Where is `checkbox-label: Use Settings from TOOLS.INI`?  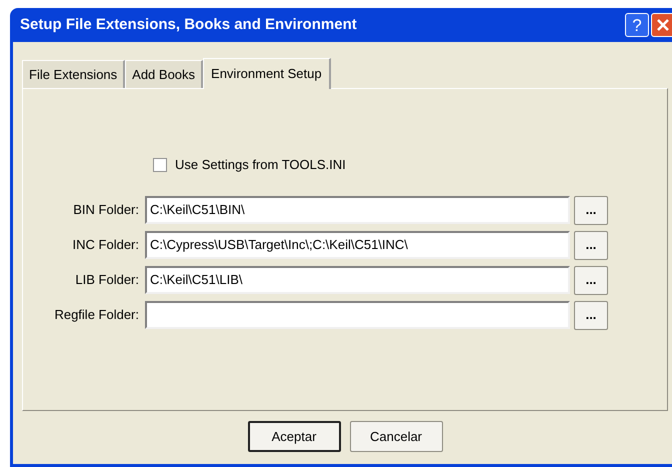
checkbox-label: Use Settings from TOOLS.INI is located at coordinates (260, 165).